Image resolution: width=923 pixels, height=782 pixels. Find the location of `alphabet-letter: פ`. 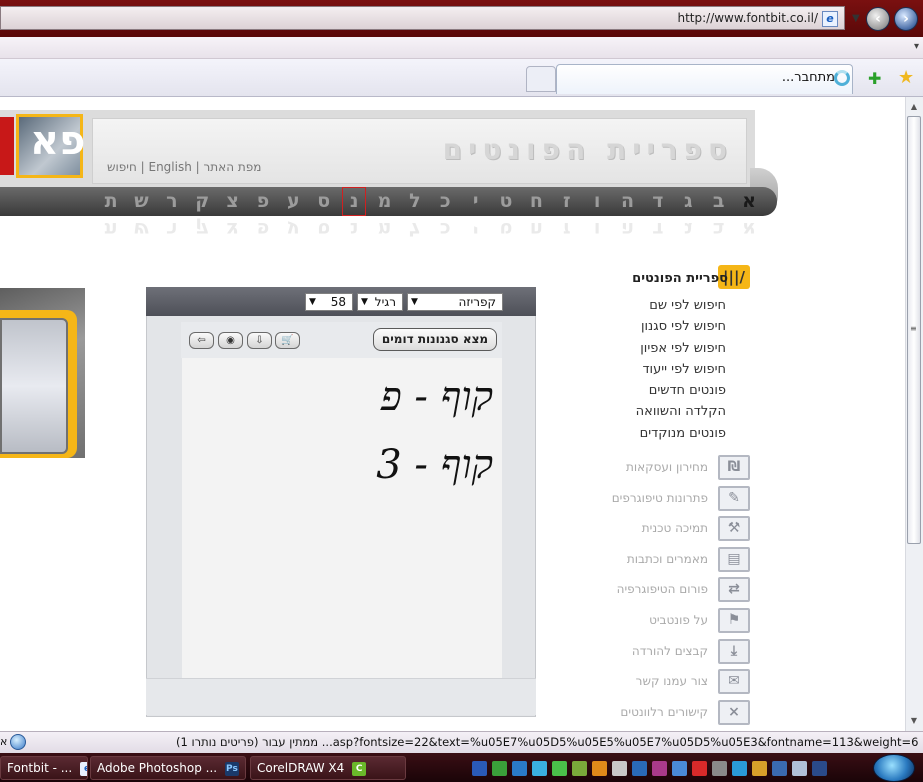

alphabet-letter: פ is located at coordinates (263, 201).